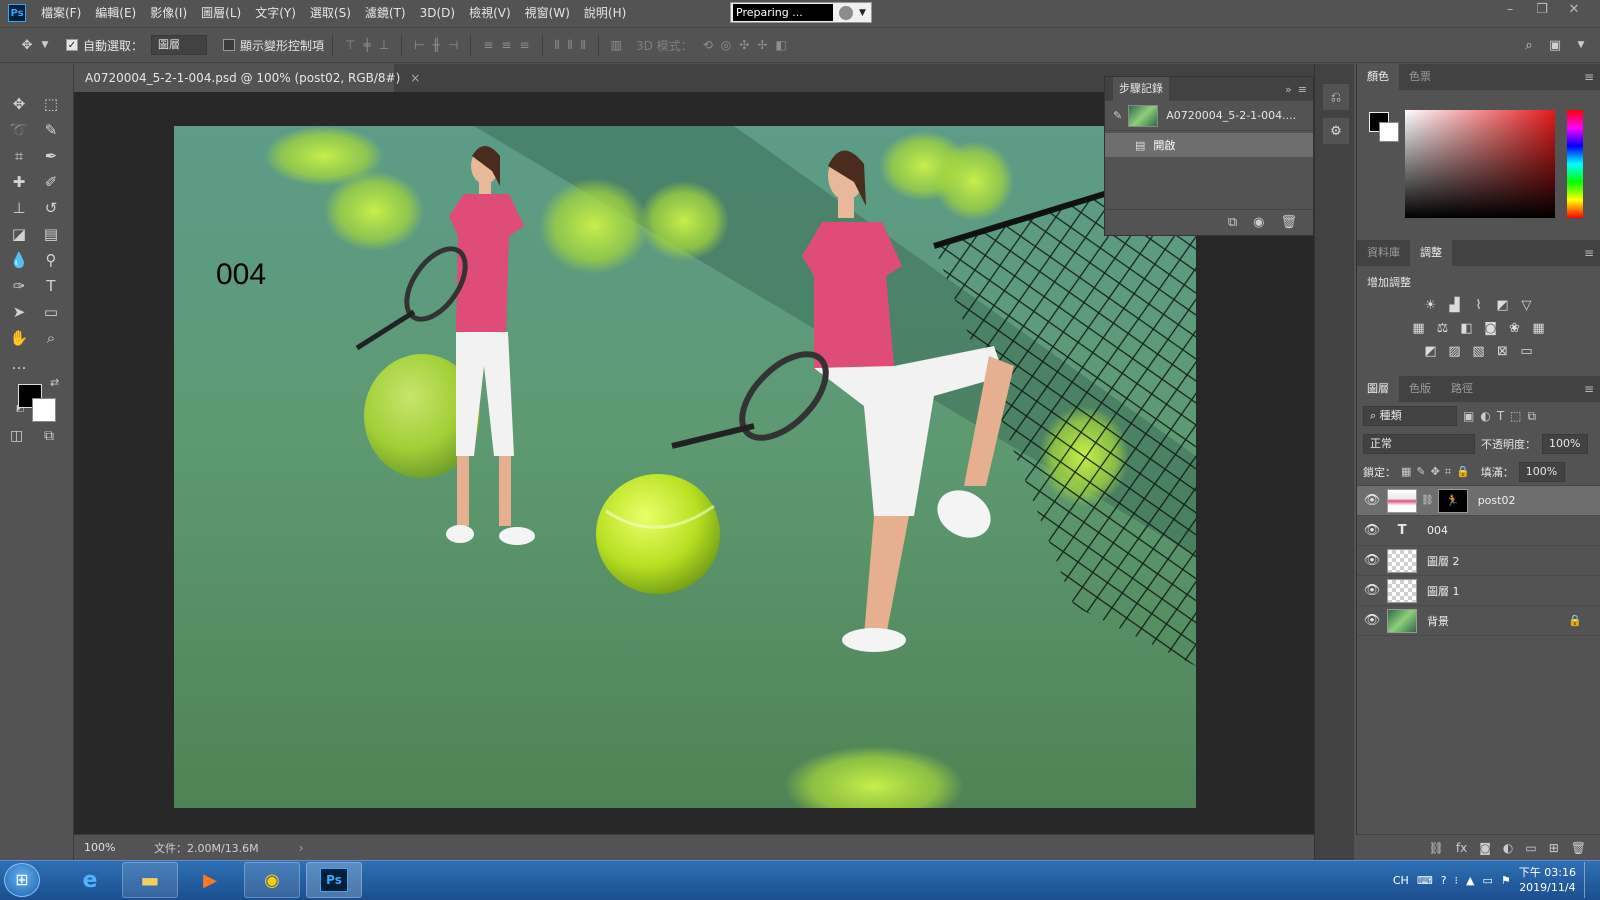  What do you see at coordinates (1435, 471) in the screenshot?
I see `lock-position-icon: ✥` at bounding box center [1435, 471].